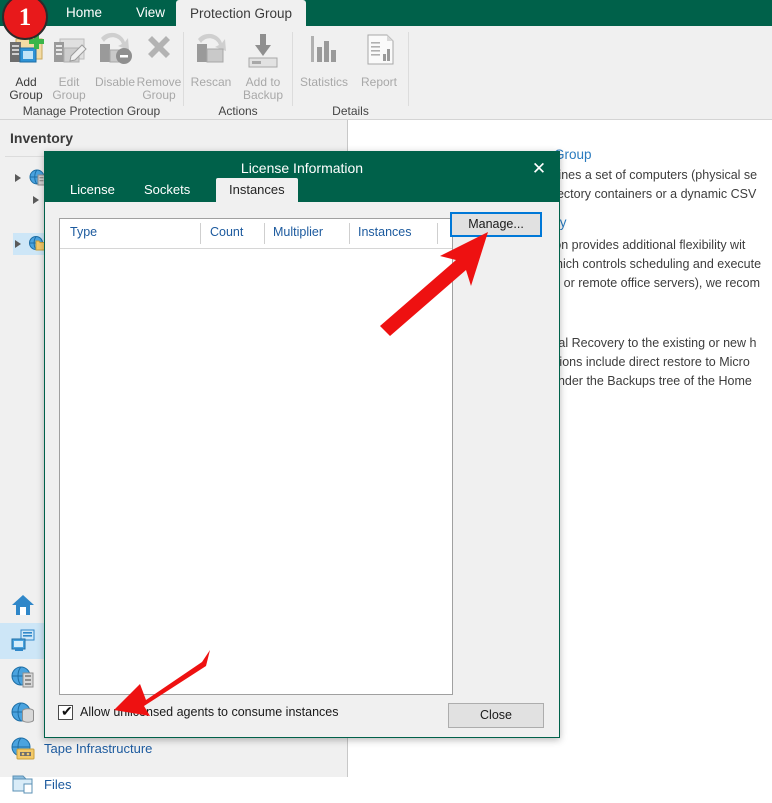  I want to click on report-icon, so click(379, 52).